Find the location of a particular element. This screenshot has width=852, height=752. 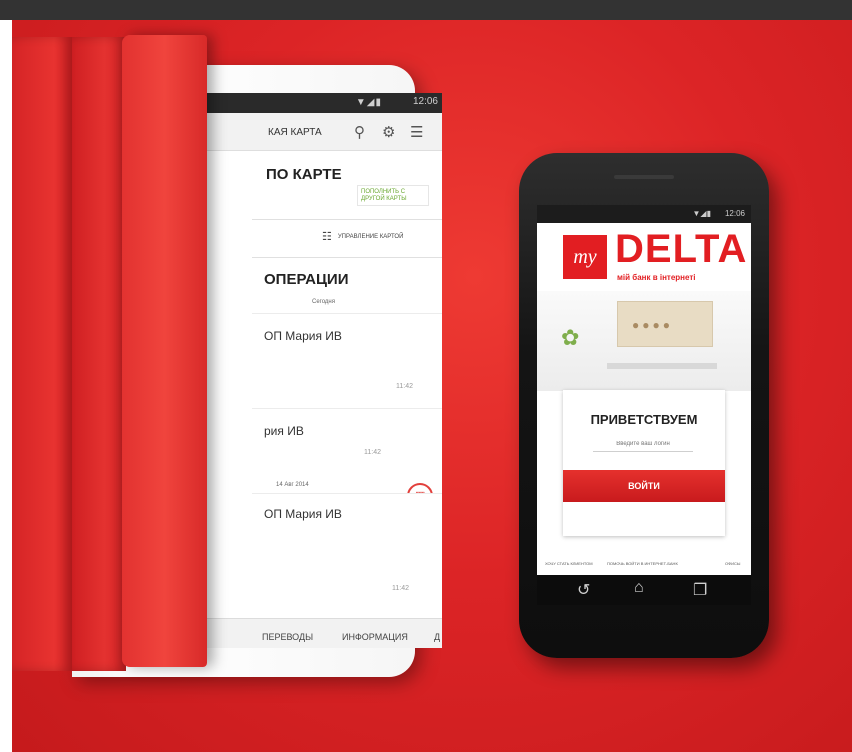

become-client-link: ХОЧУ СТАТЬ КЛИЕНТОМ is located at coordinates (569, 563).